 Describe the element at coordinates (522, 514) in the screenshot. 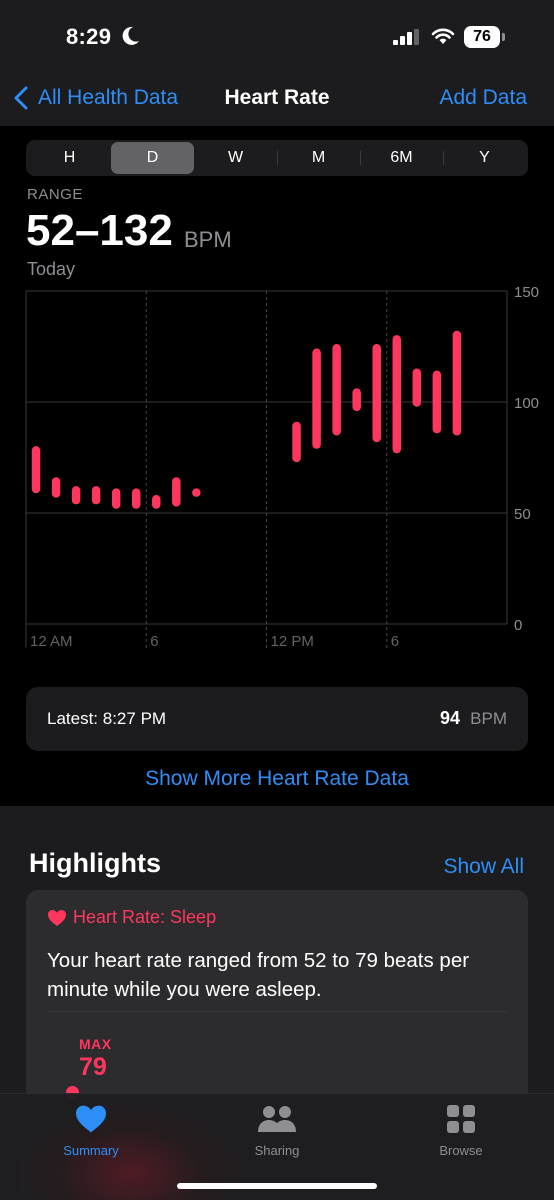

I see `y-tick-label: 50` at that location.